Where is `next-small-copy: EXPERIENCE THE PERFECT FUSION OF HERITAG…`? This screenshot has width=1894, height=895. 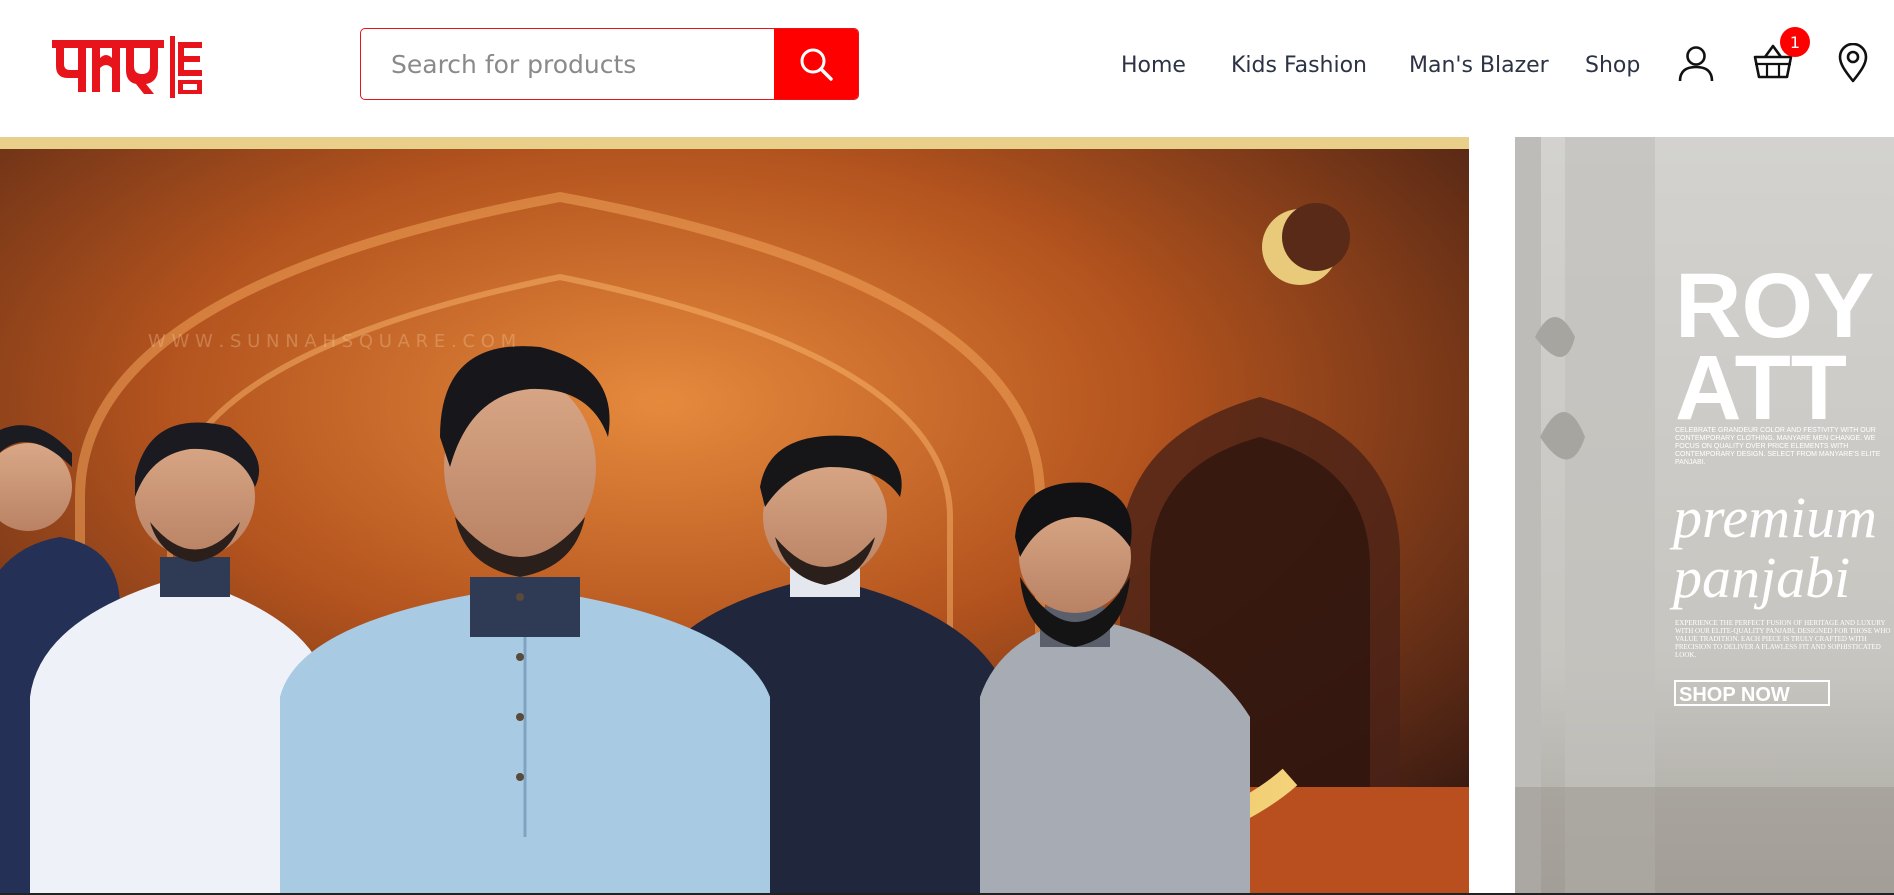 next-small-copy: EXPERIENCE THE PERFECT FUSION OF HERITAG… is located at coordinates (1783, 639).